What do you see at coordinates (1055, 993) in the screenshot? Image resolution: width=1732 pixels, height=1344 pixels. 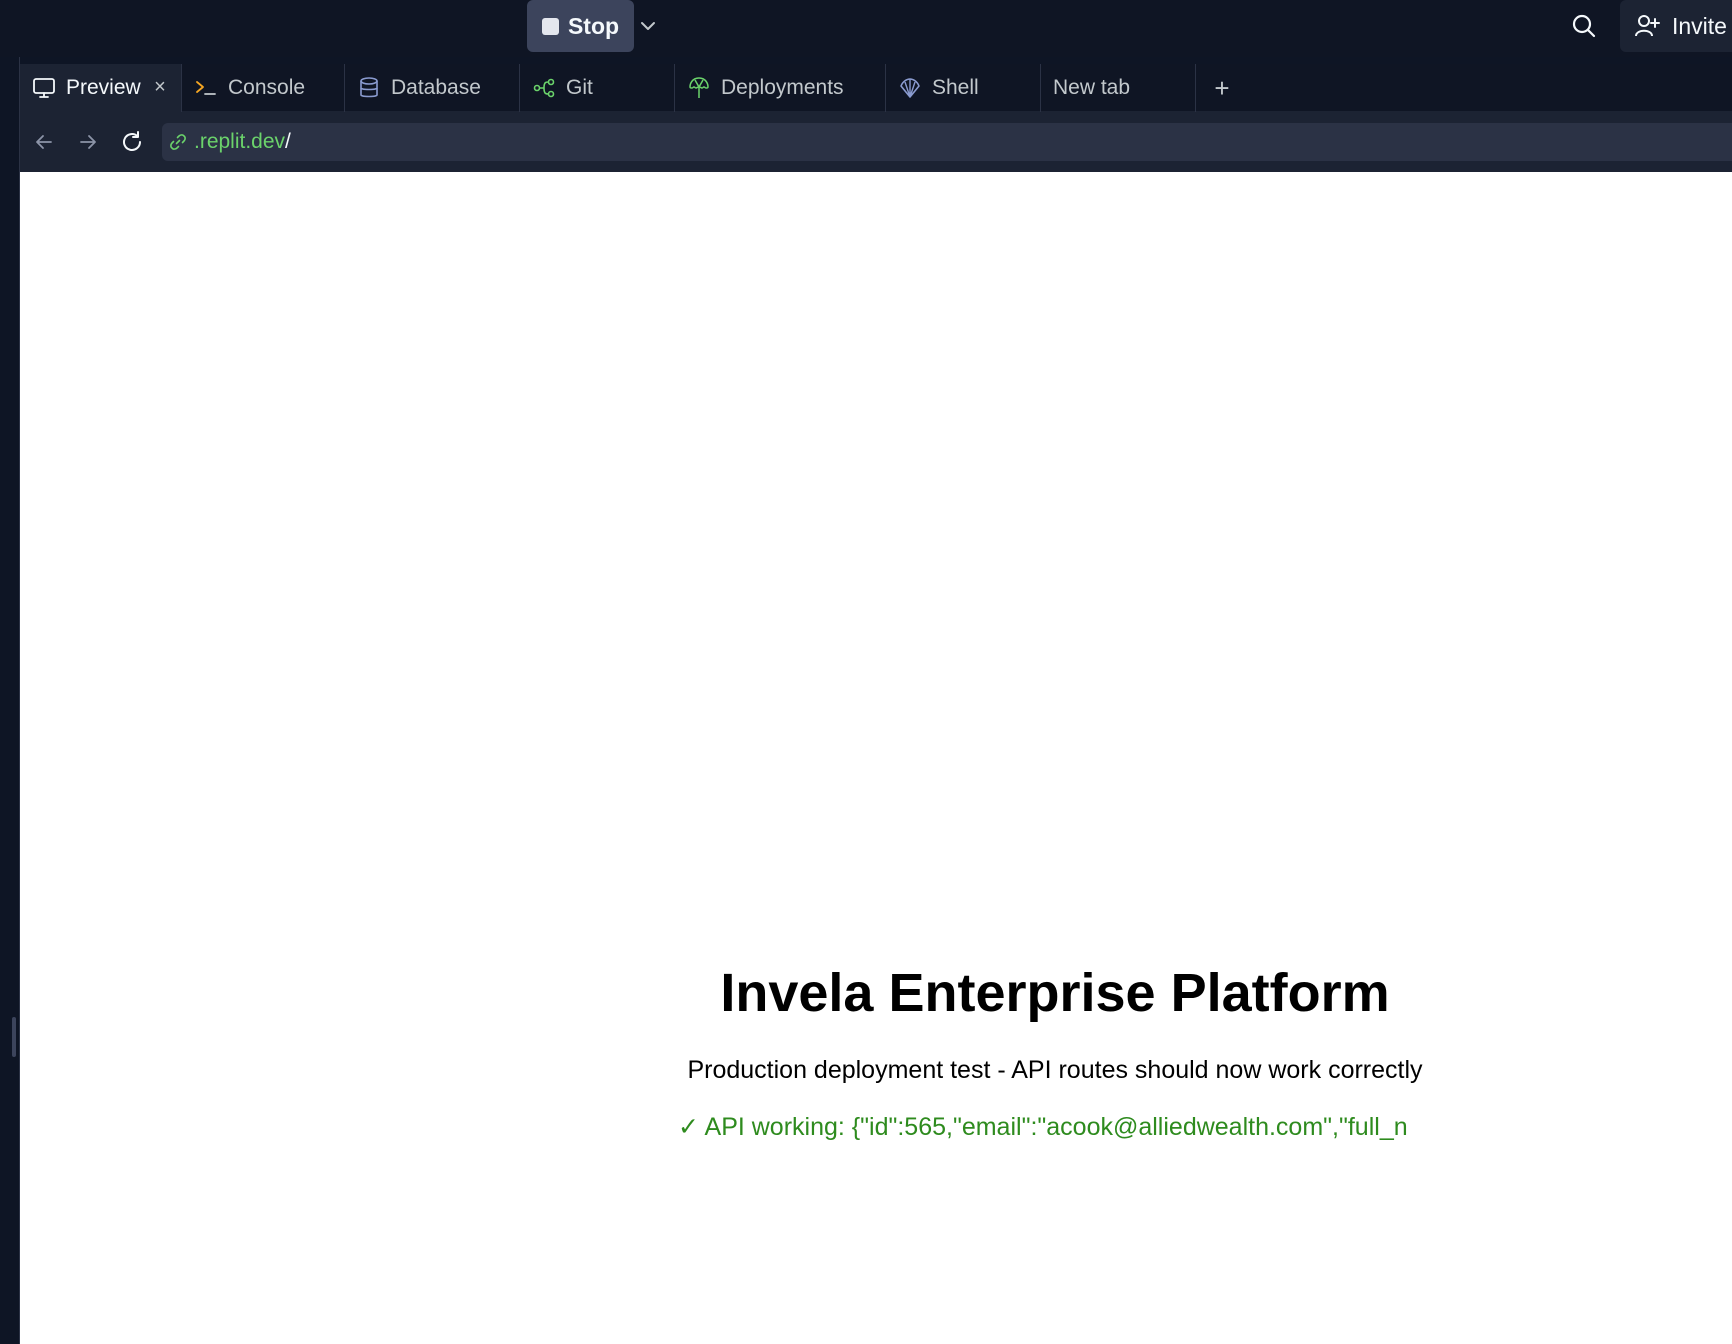 I see `page-title: Invela Enterprise Platform` at bounding box center [1055, 993].